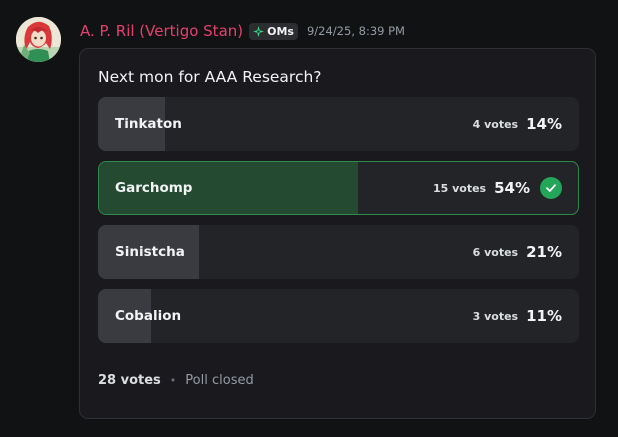 This screenshot has height=437, width=618. Describe the element at coordinates (544, 252) in the screenshot. I see `vote-percent: 21%` at that location.